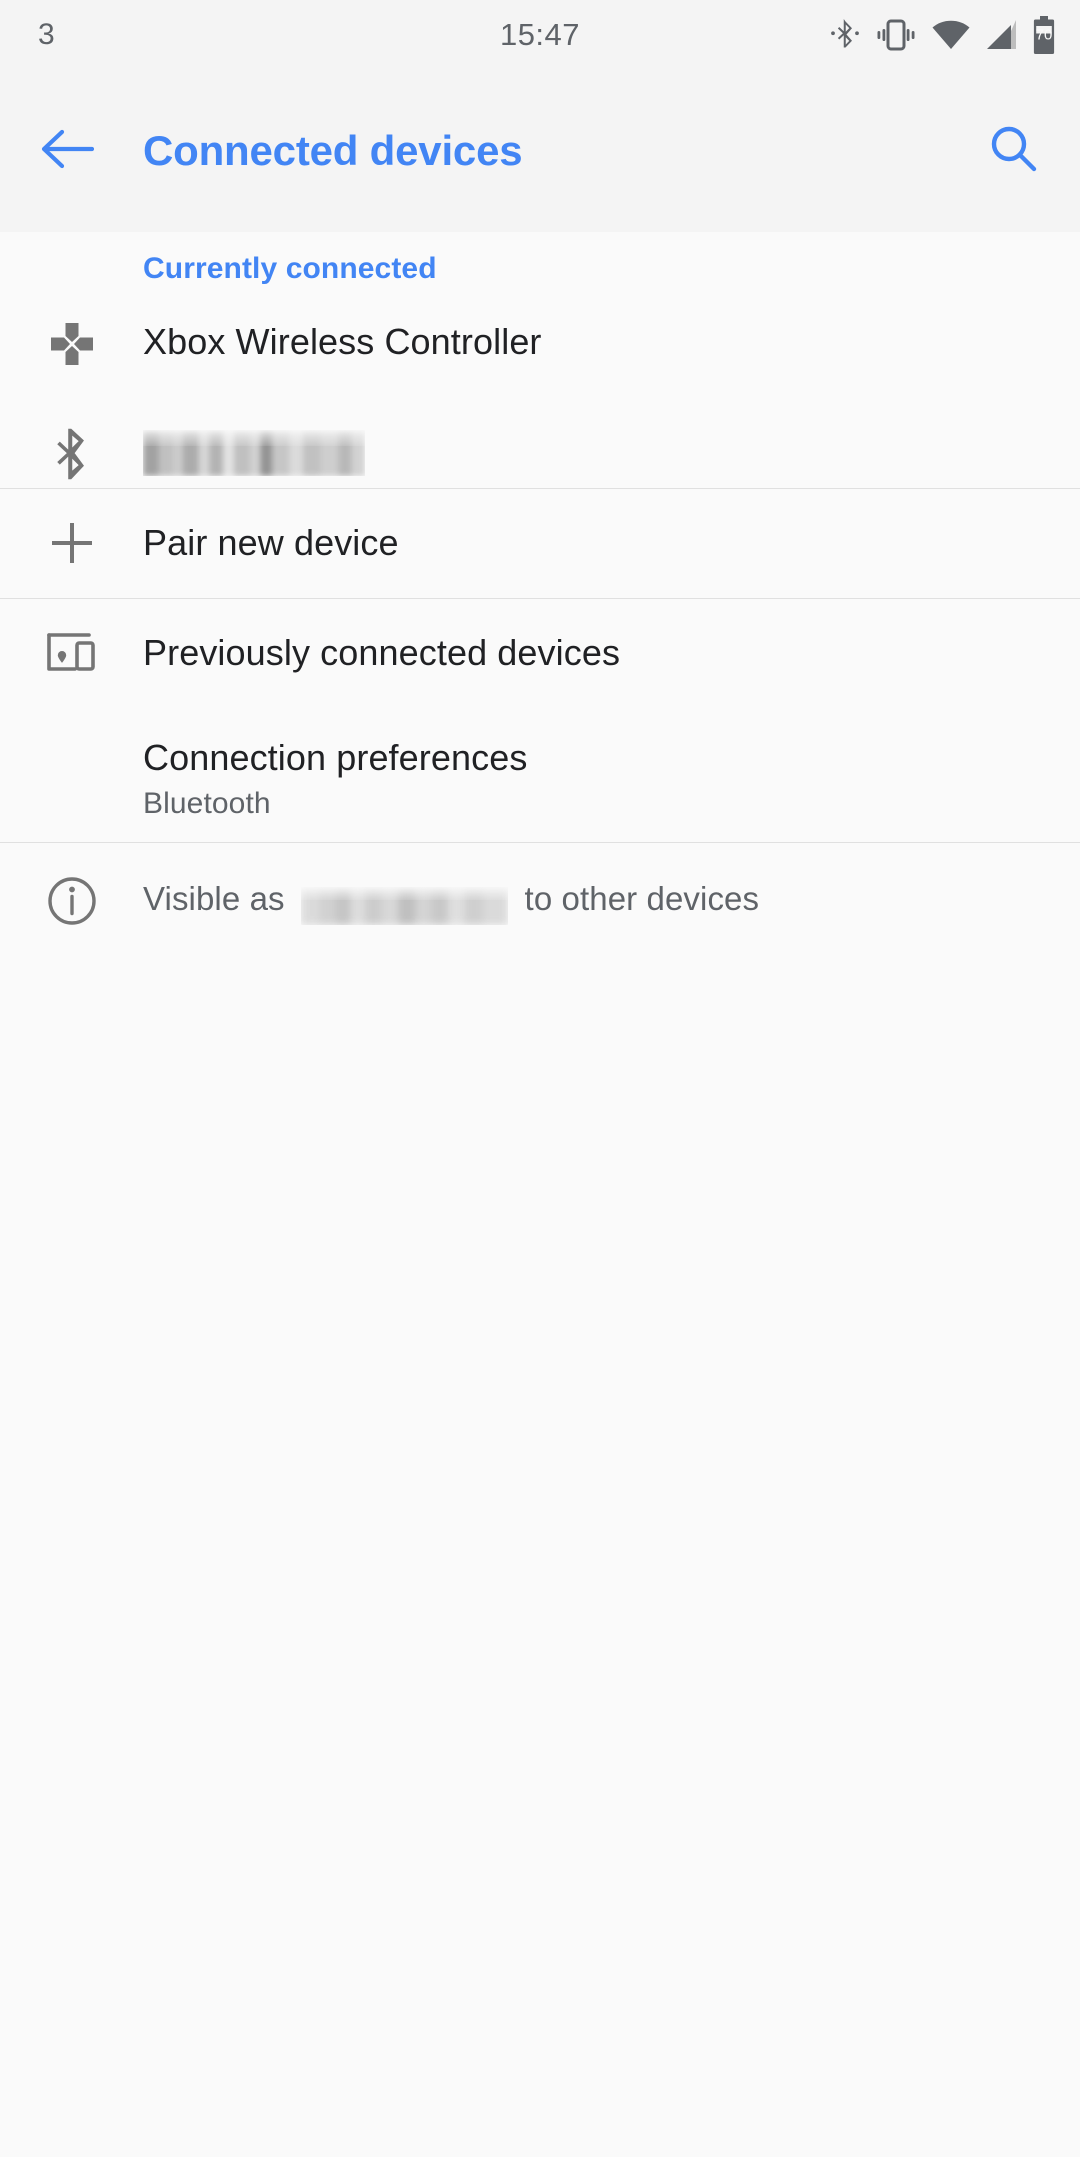 The width and height of the screenshot is (1080, 2157). I want to click on list-item-title: Xbox Wireless Controller, so click(342, 341).